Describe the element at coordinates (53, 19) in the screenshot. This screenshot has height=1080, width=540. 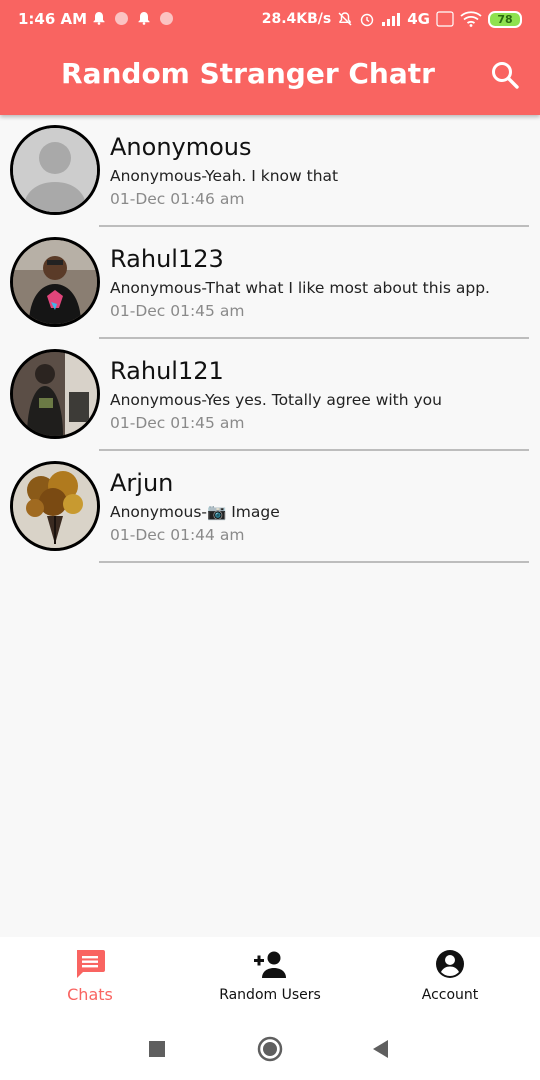
I see `status-time: 1:46 AM` at that location.